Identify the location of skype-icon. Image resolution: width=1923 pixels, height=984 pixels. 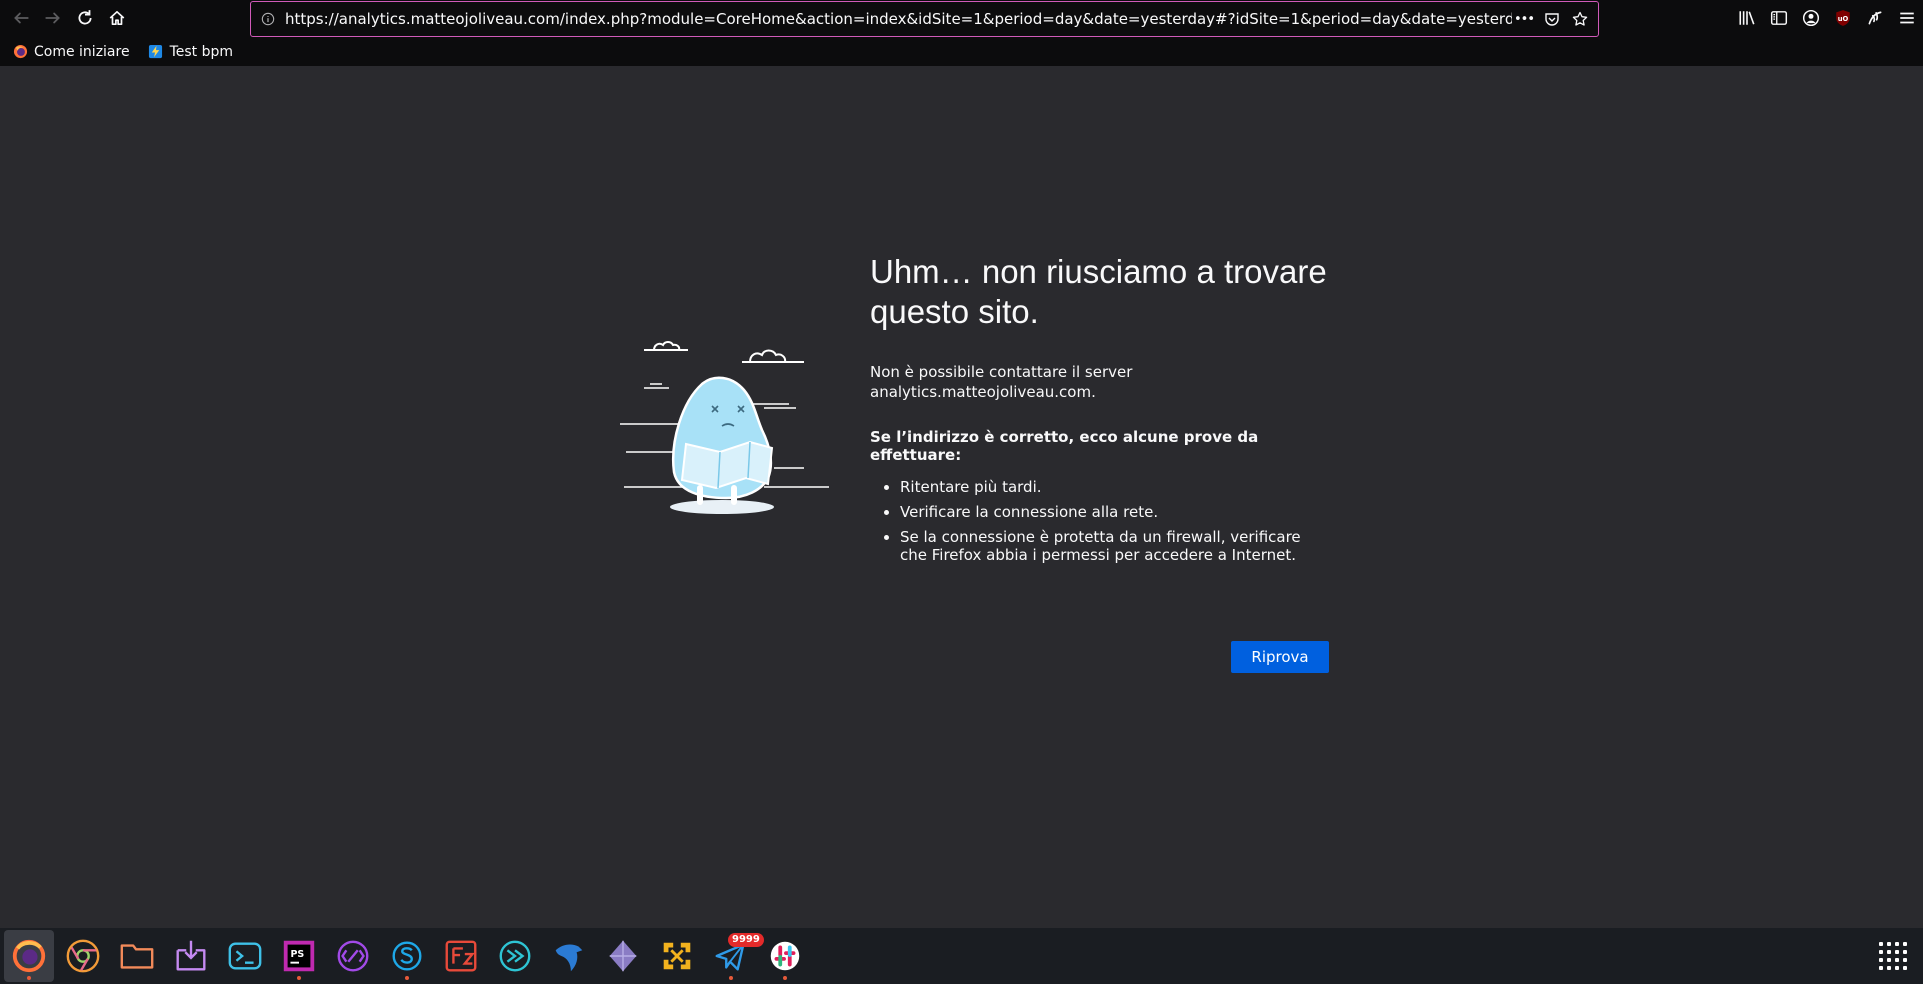
(407, 956).